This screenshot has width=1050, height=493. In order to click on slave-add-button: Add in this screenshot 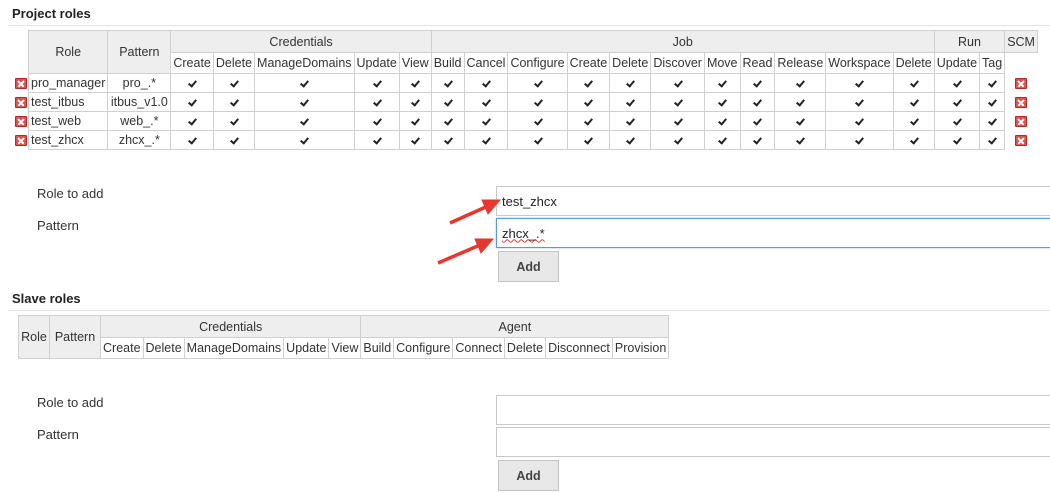, I will do `click(528, 475)`.